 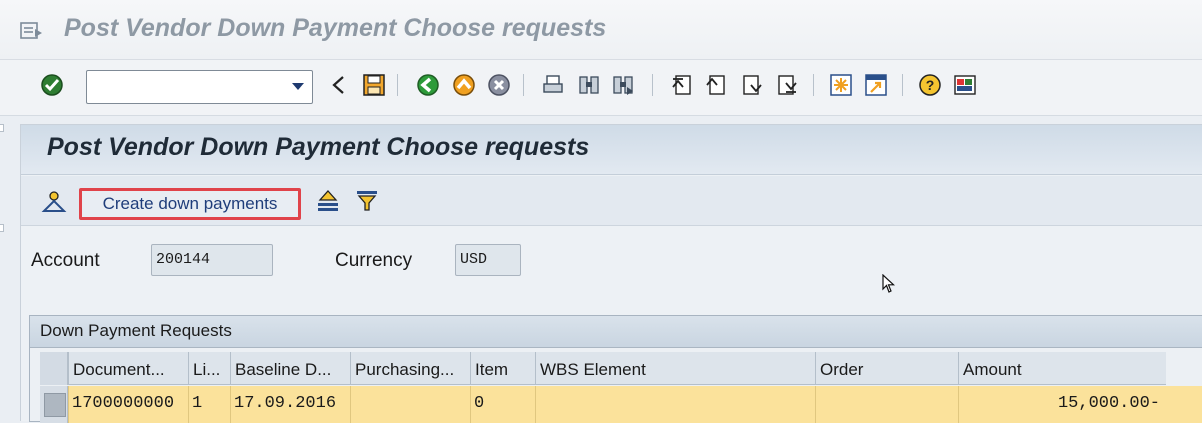 What do you see at coordinates (889, 283) in the screenshot?
I see `mouse-cursor-icon` at bounding box center [889, 283].